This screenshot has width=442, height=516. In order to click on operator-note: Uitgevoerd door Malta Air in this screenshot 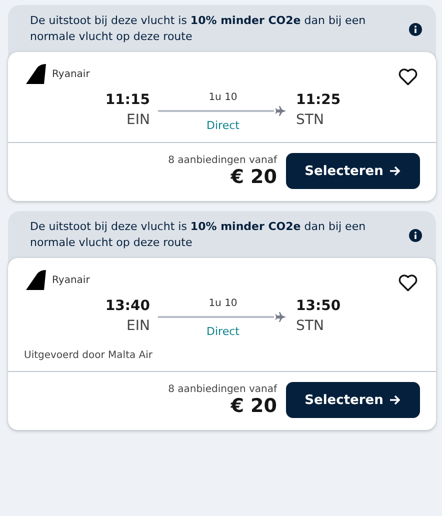, I will do `click(89, 355)`.